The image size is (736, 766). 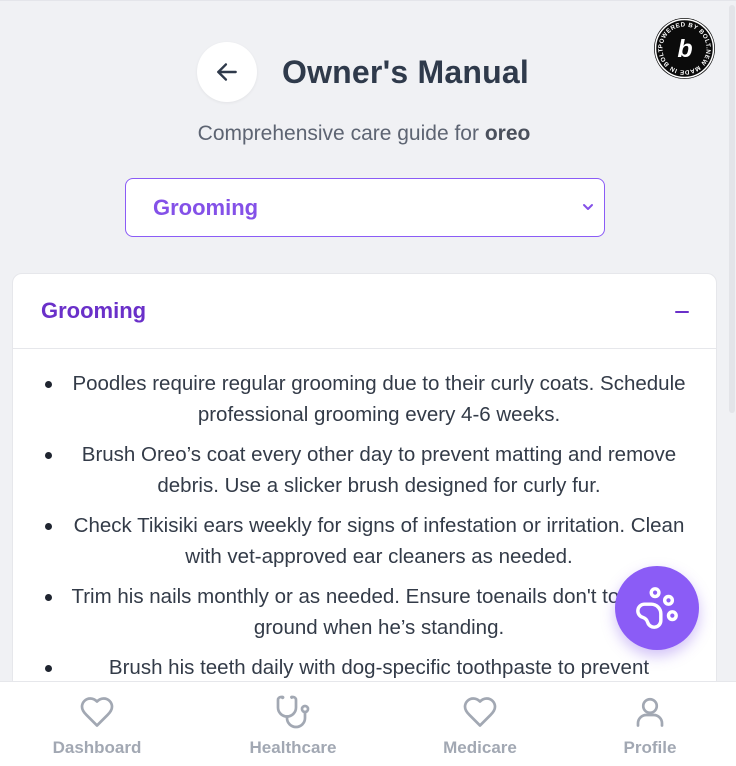 What do you see at coordinates (97, 747) in the screenshot?
I see `nav-label: Dashboard` at bounding box center [97, 747].